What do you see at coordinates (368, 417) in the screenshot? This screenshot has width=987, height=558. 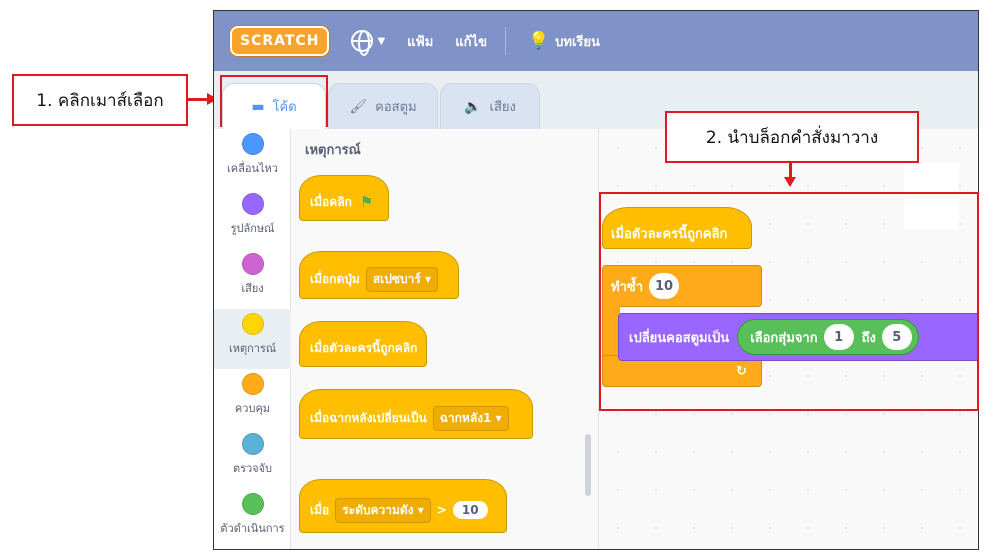 I see `block-text: เมื่อฉากหลังเปลี่ยนเป็น` at bounding box center [368, 417].